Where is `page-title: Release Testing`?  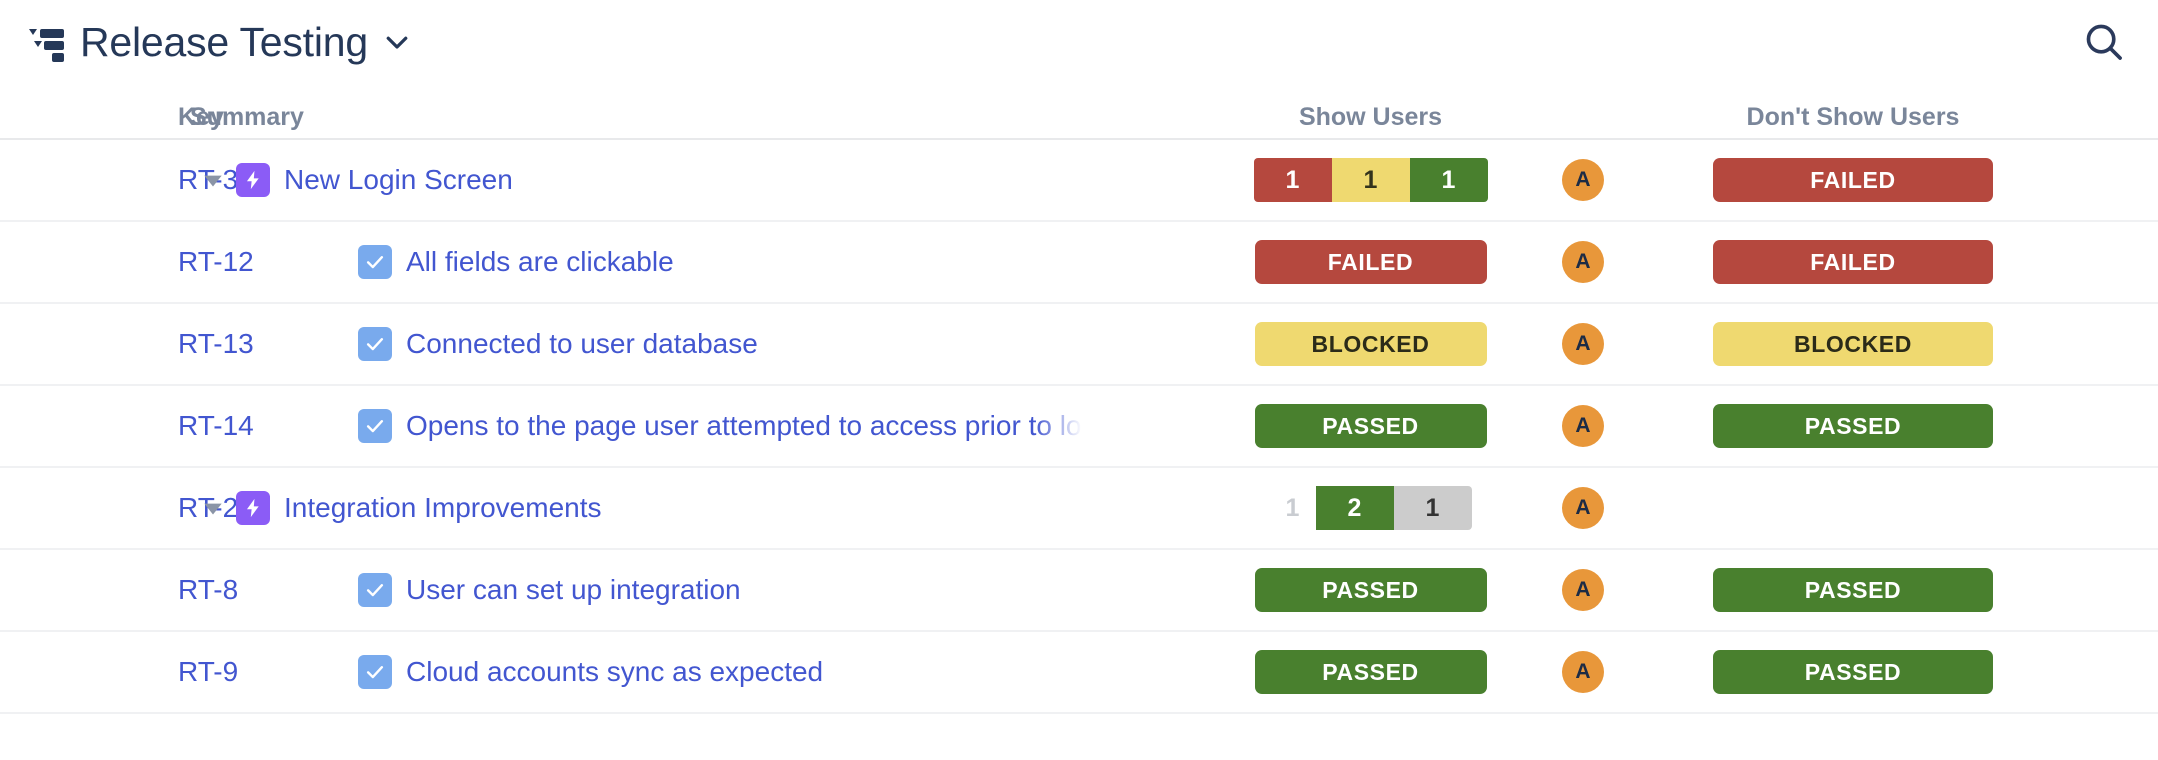 page-title: Release Testing is located at coordinates (224, 41).